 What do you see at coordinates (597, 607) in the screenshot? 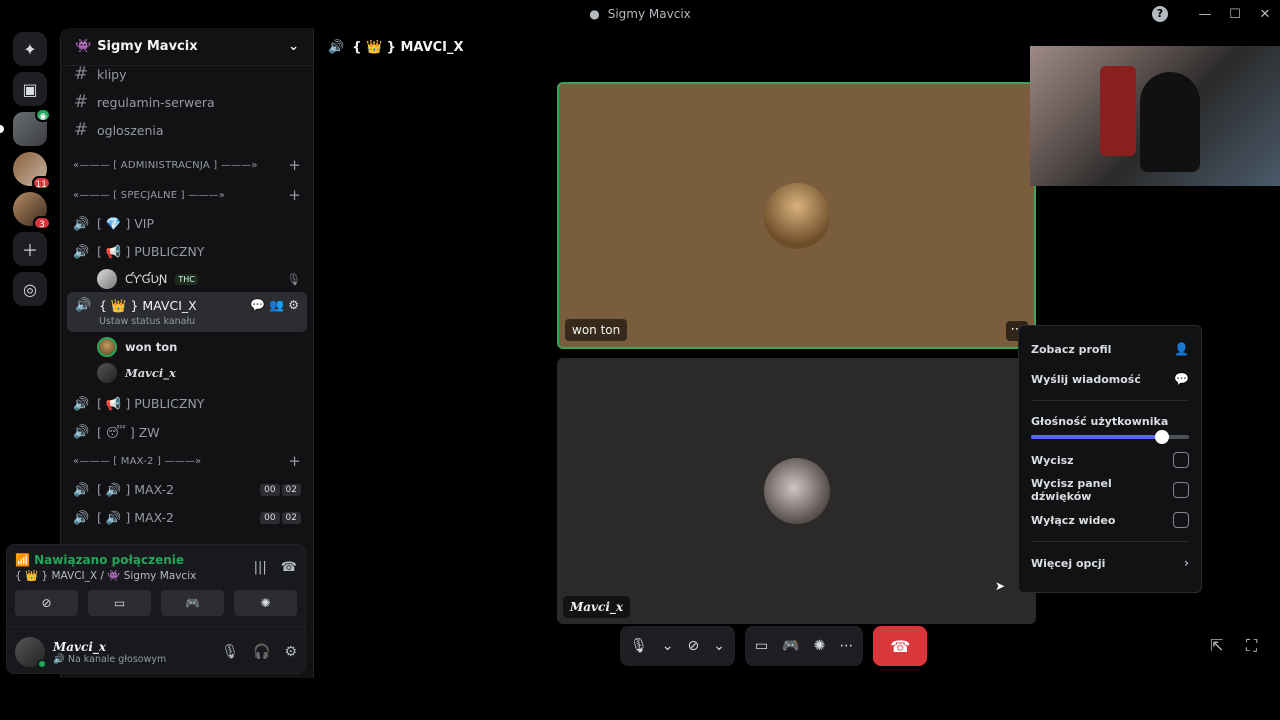
I see `tile-label: Mavci_x` at bounding box center [597, 607].